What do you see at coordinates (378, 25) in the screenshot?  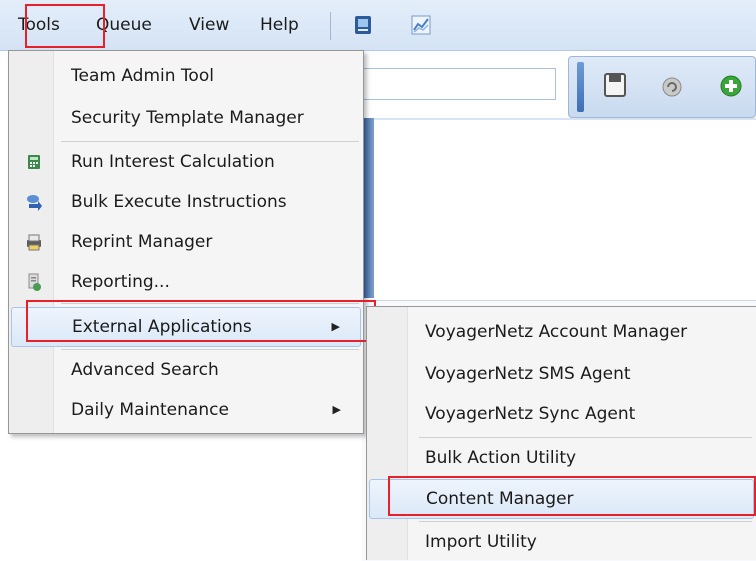 I see `menu-bar: Tools Queue View Help` at bounding box center [378, 25].